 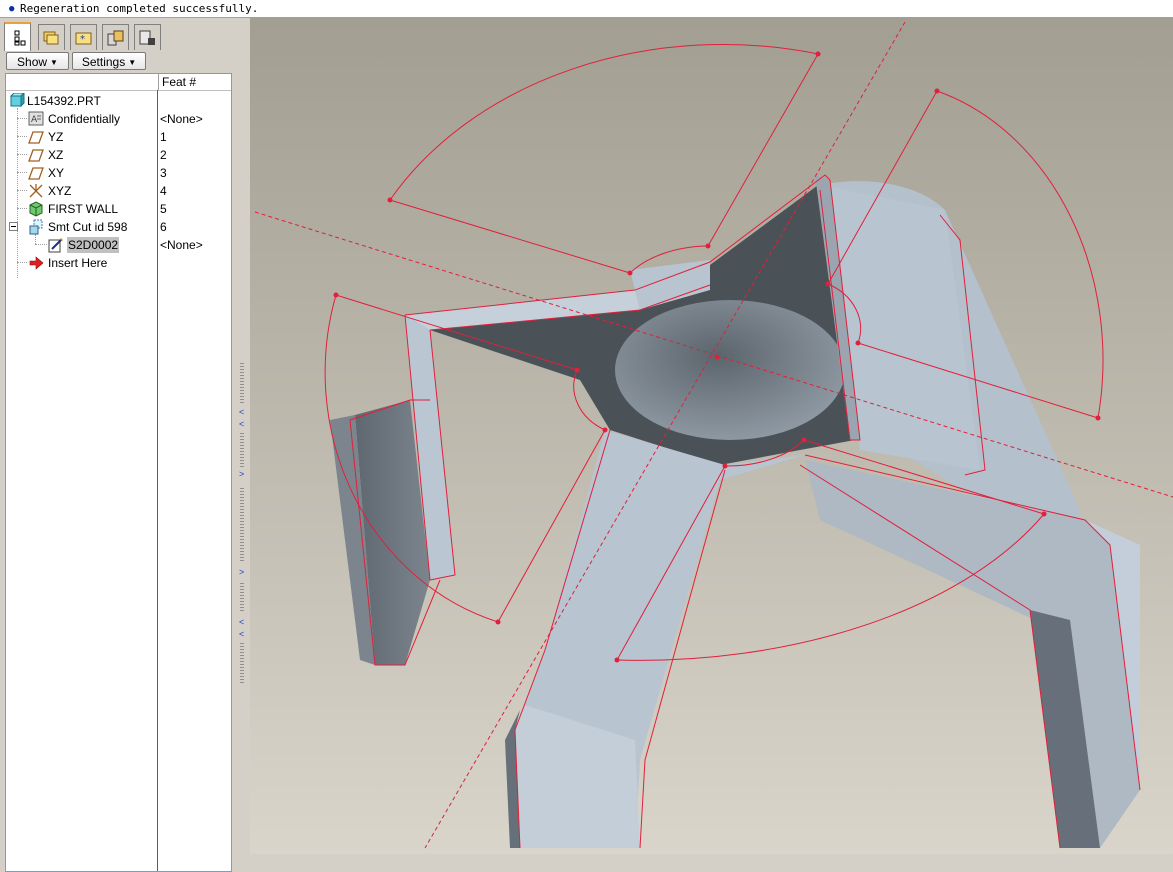 What do you see at coordinates (78, 263) in the screenshot?
I see `tree-item-label: Insert Here` at bounding box center [78, 263].